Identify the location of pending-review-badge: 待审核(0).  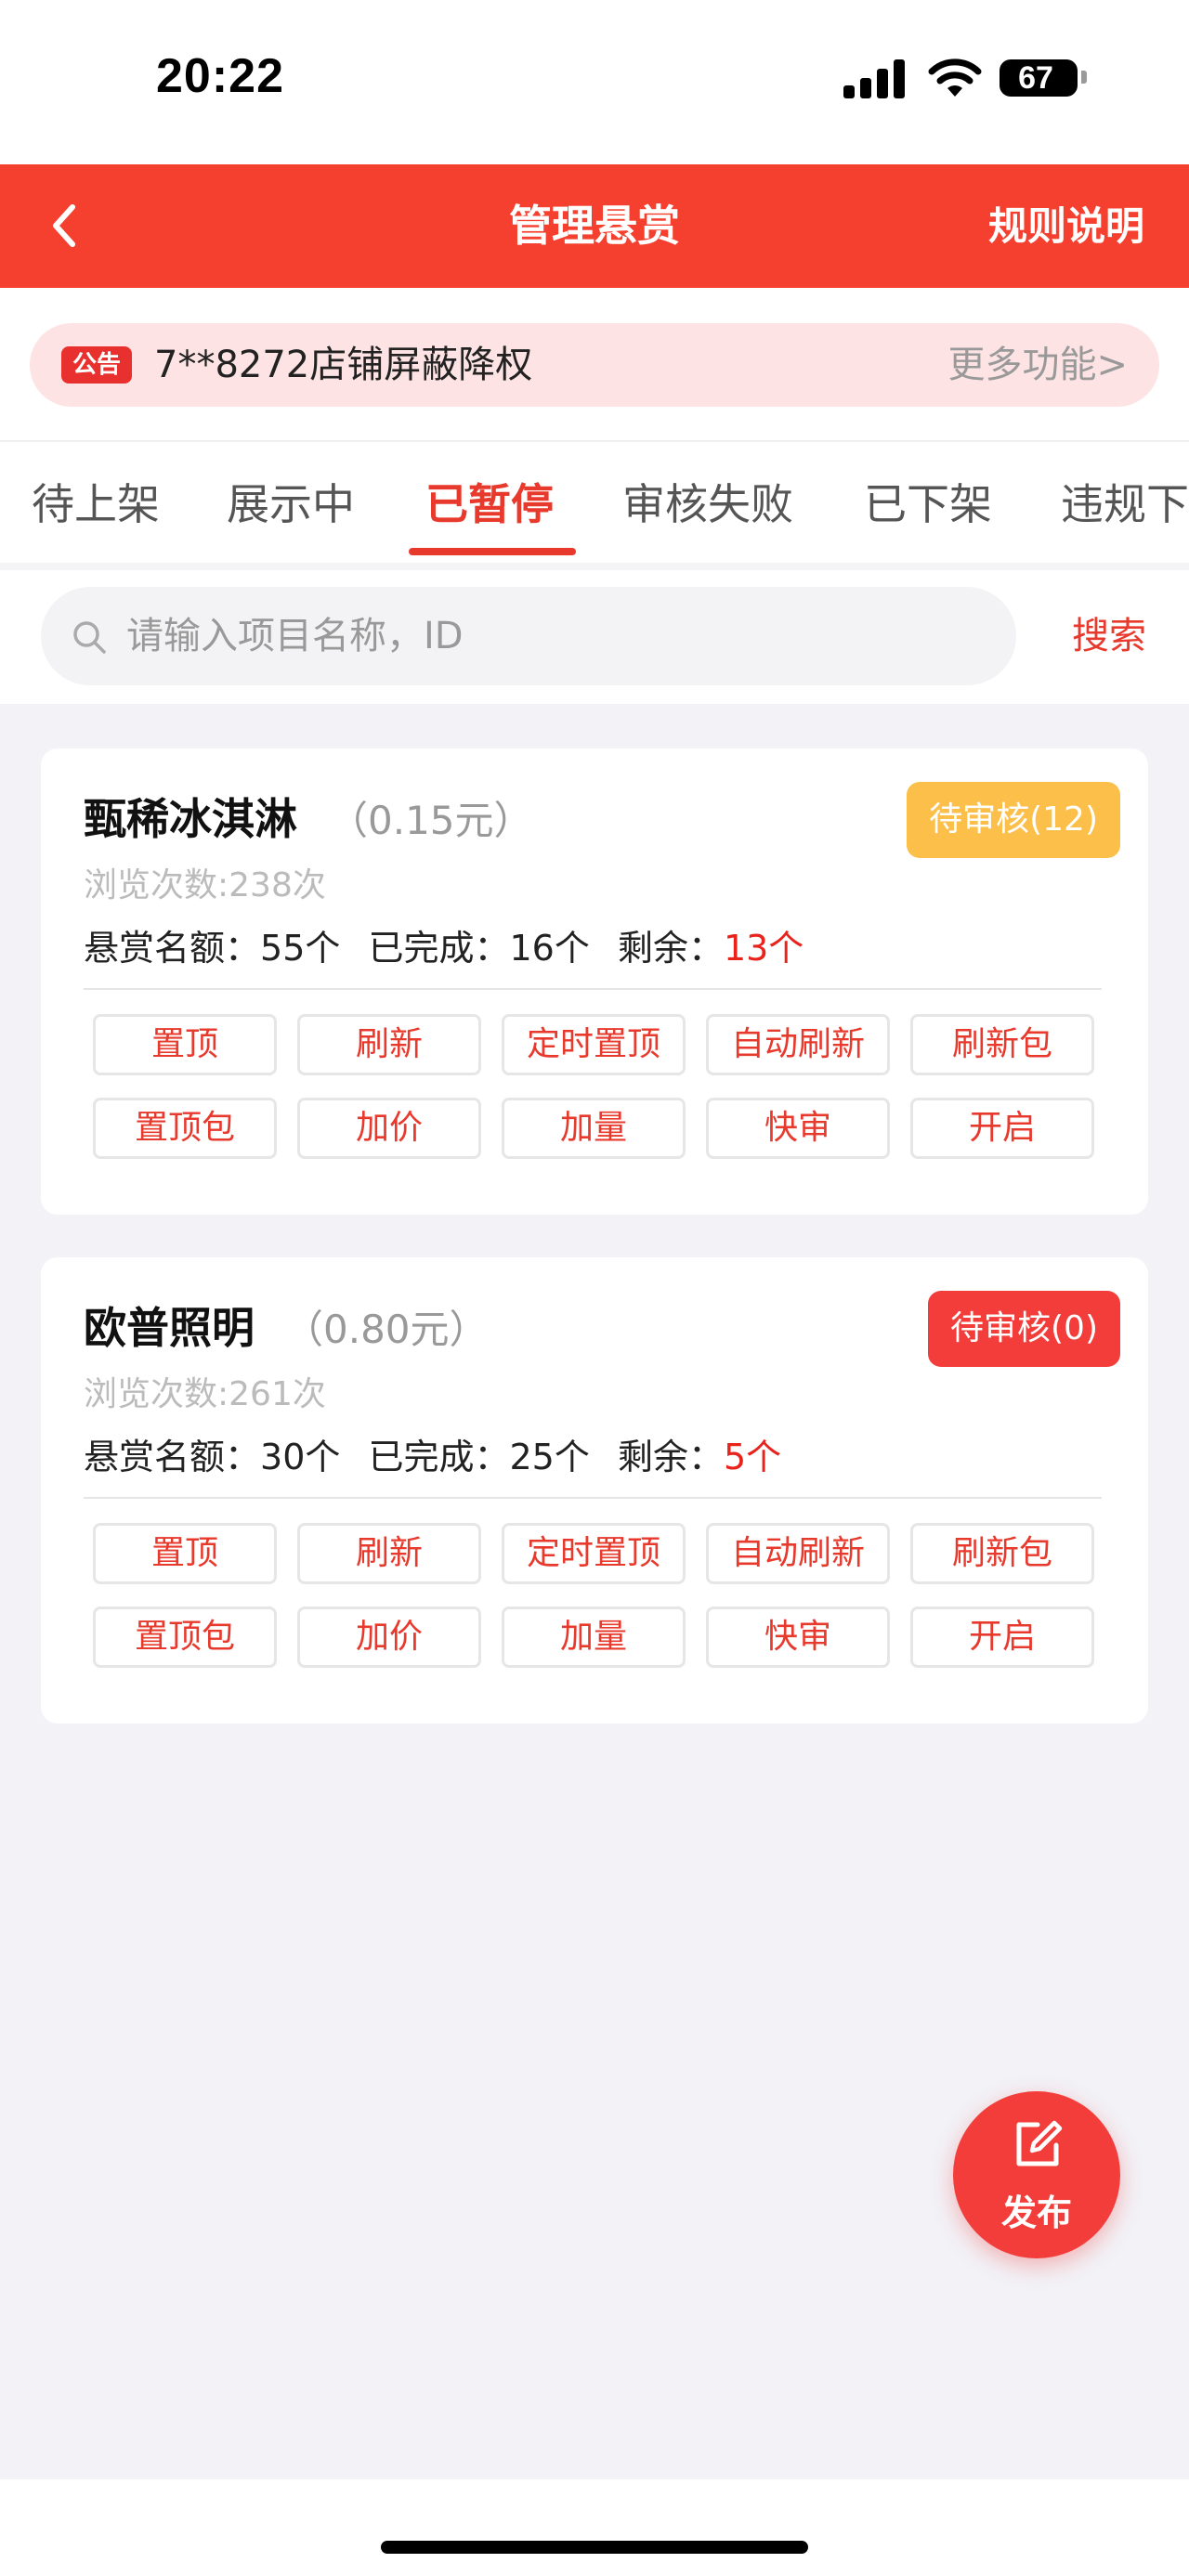
(1024, 1329).